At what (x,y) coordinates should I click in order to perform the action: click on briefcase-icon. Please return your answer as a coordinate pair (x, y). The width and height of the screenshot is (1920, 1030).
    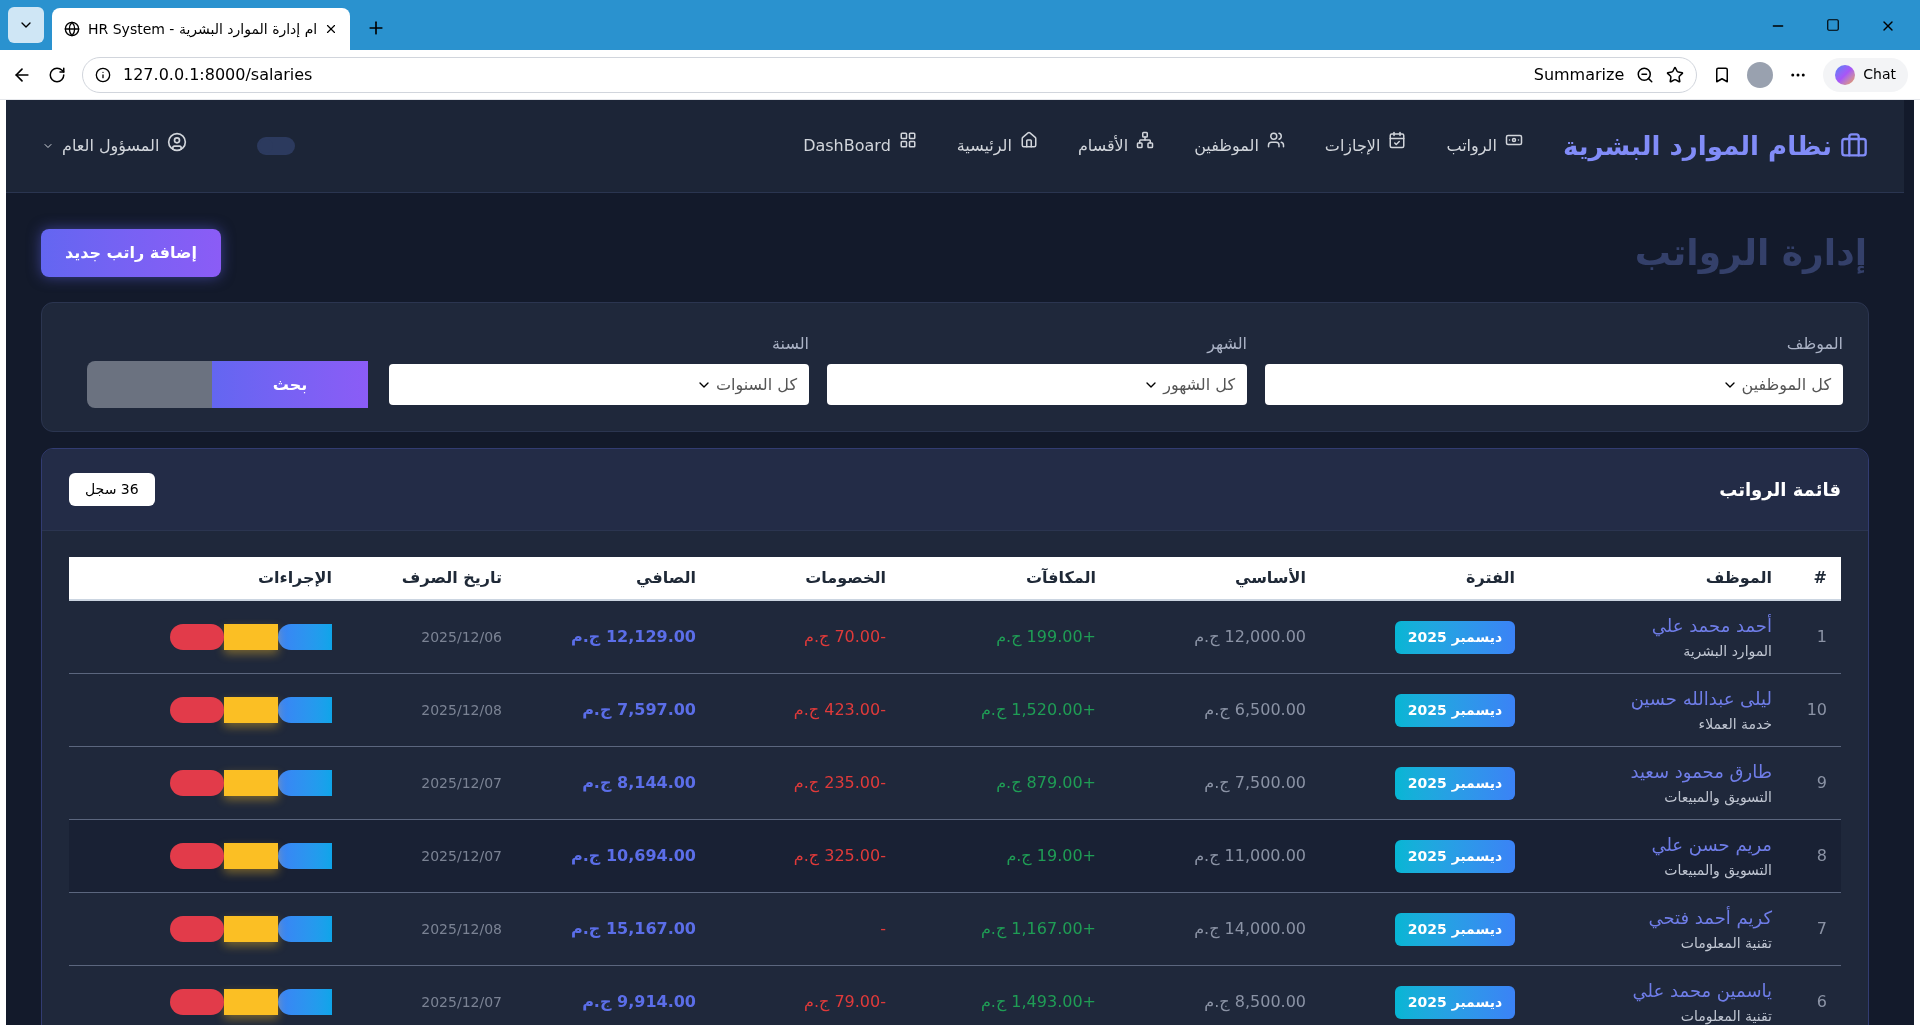
    Looking at the image, I should click on (1854, 146).